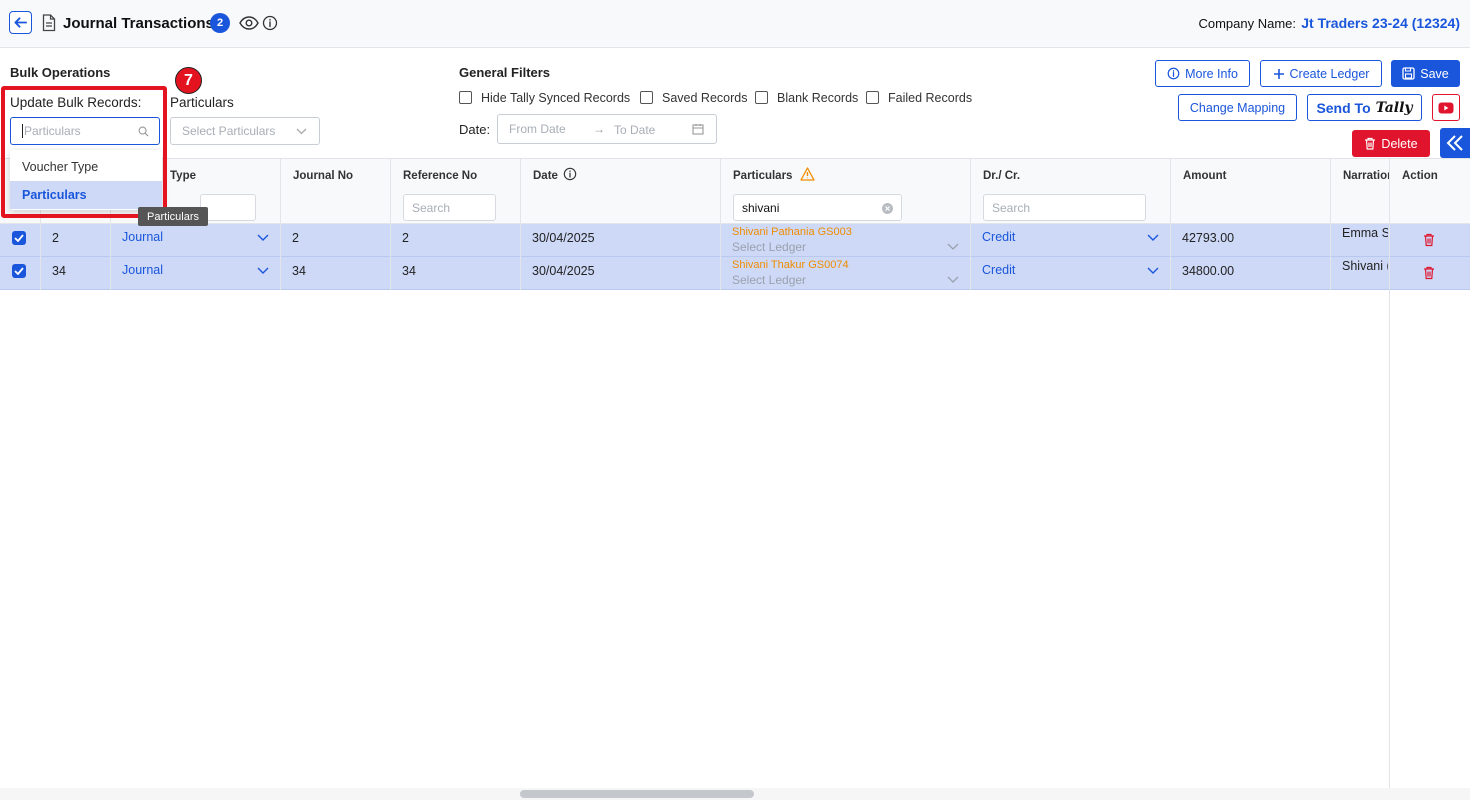 The width and height of the screenshot is (1470, 800). I want to click on particulars-select-placeholder: Select Particulars, so click(229, 131).